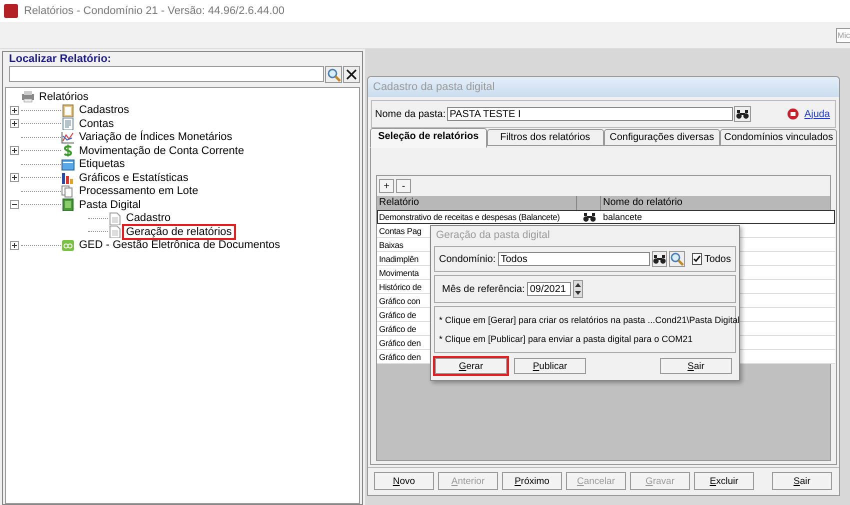  What do you see at coordinates (161, 150) in the screenshot?
I see `tree-item: Movimentação de Conta Corrente` at bounding box center [161, 150].